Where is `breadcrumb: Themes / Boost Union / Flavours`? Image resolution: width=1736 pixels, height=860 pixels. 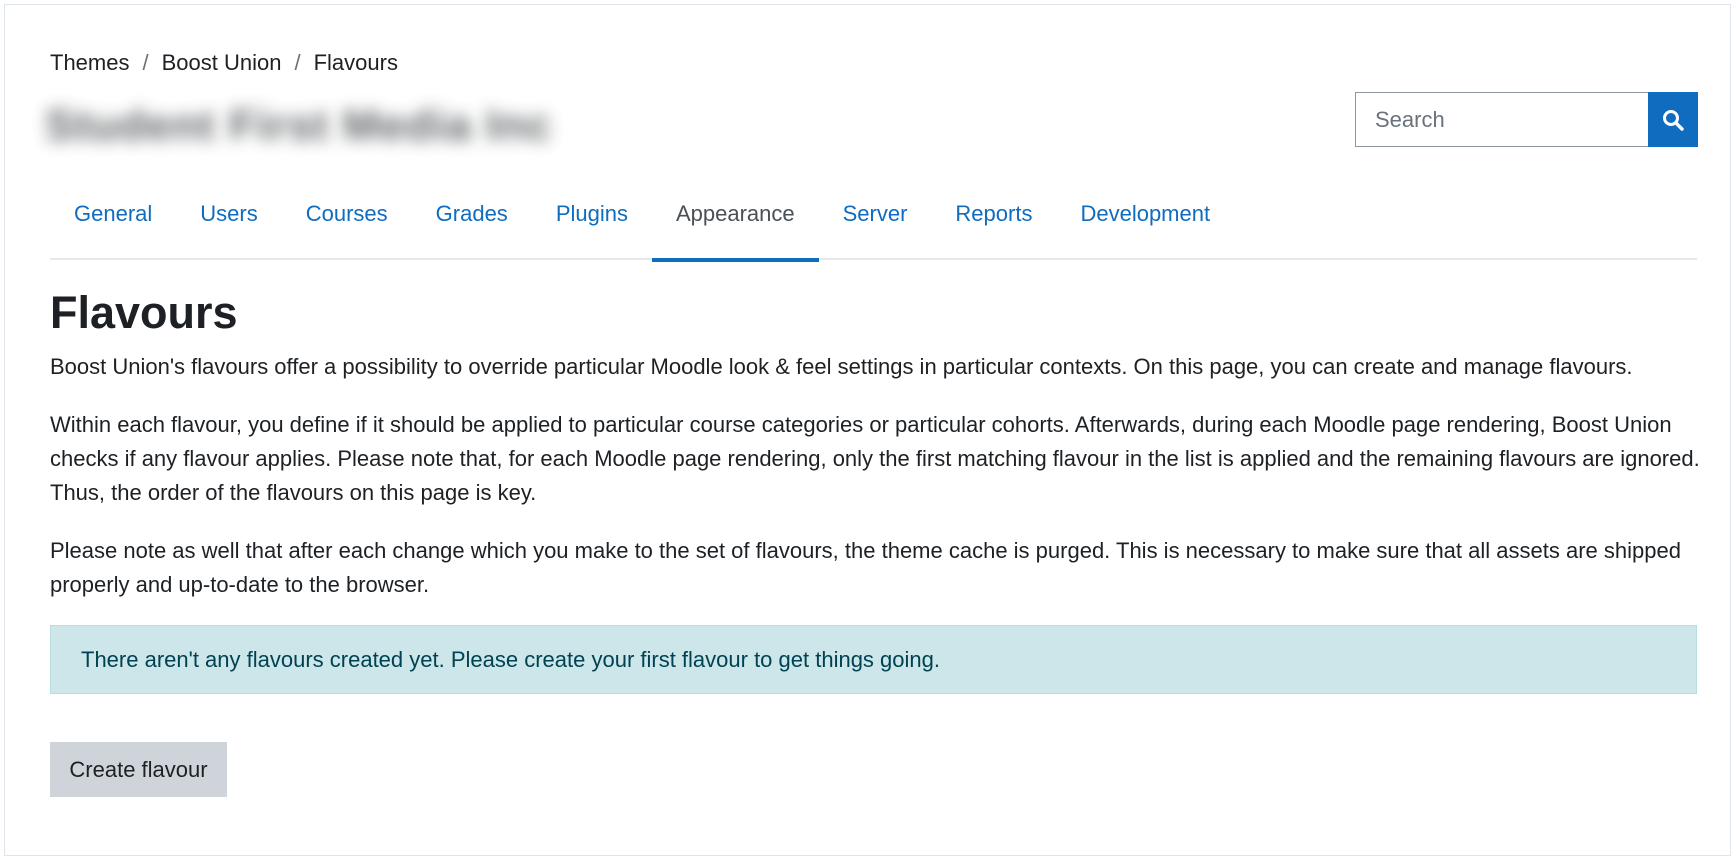 breadcrumb: Themes / Boost Union / Flavours is located at coordinates (224, 63).